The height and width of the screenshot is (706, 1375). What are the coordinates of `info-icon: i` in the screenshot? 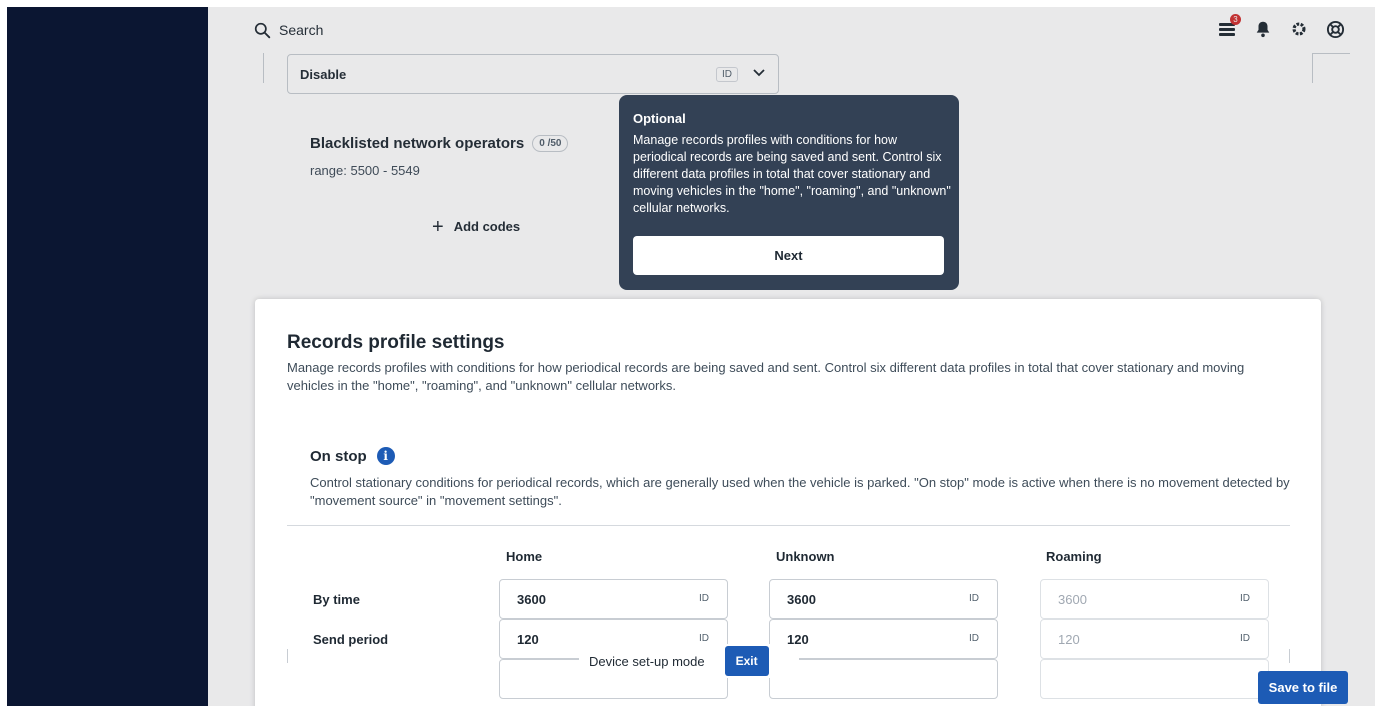 It's located at (385, 456).